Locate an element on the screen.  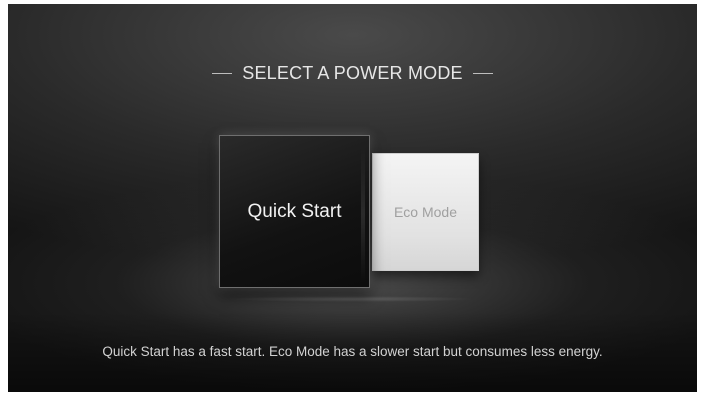
title-left-rule is located at coordinates (222, 73).